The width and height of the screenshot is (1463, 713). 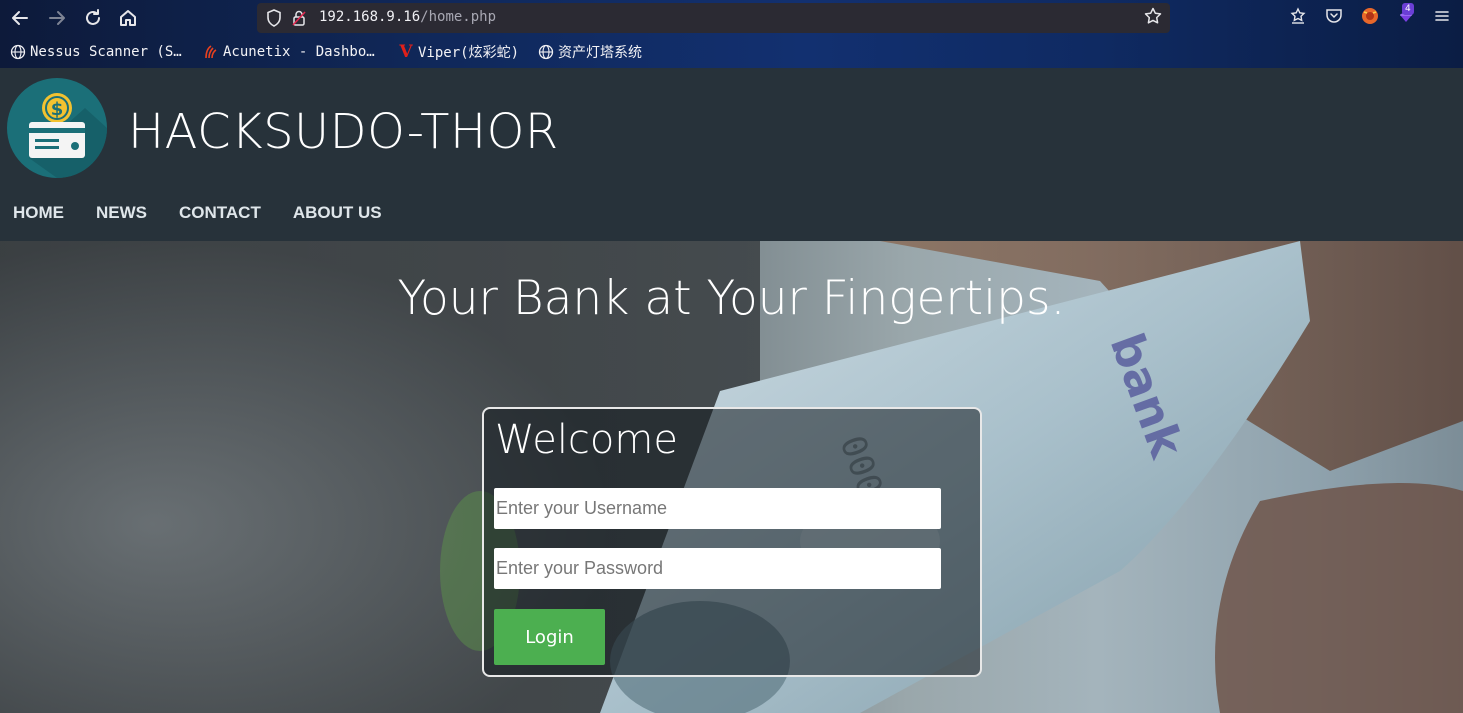 I want to click on arrow-right-icon, so click(x=57, y=18).